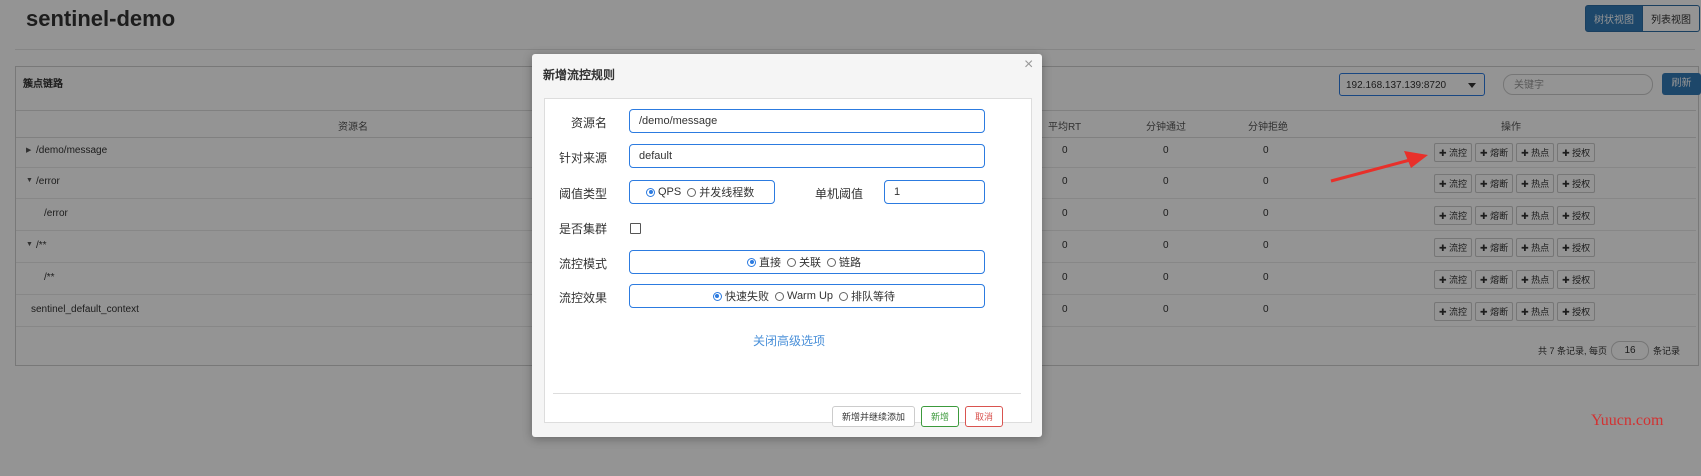  Describe the element at coordinates (839, 194) in the screenshot. I see `single-threshold-label: 单机阈值` at that location.